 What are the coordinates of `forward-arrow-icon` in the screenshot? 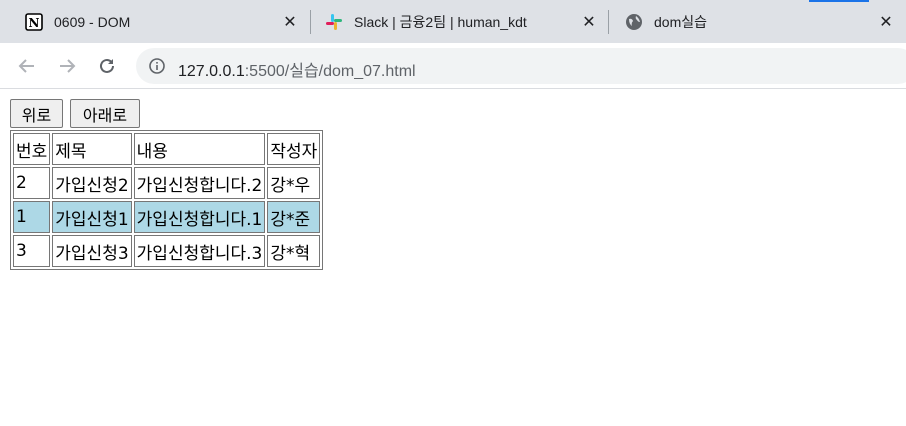 It's located at (67, 66).